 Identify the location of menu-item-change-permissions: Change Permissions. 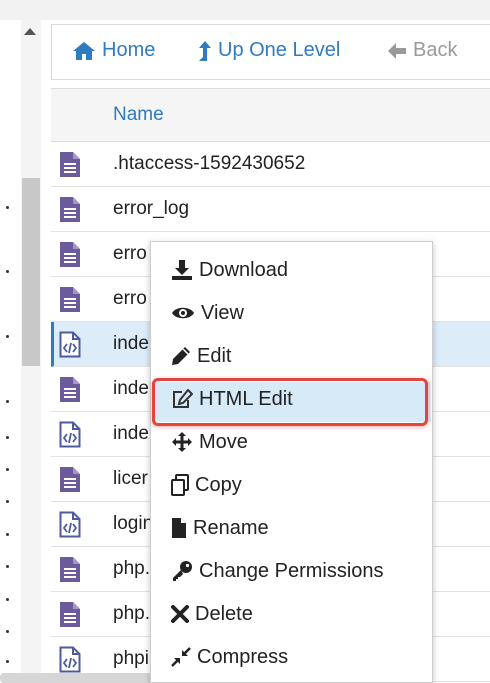
(277, 571).